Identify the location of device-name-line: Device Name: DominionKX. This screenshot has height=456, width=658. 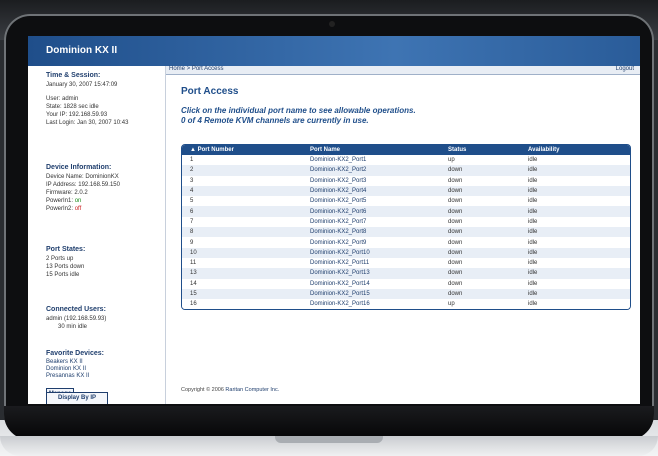
(82, 177).